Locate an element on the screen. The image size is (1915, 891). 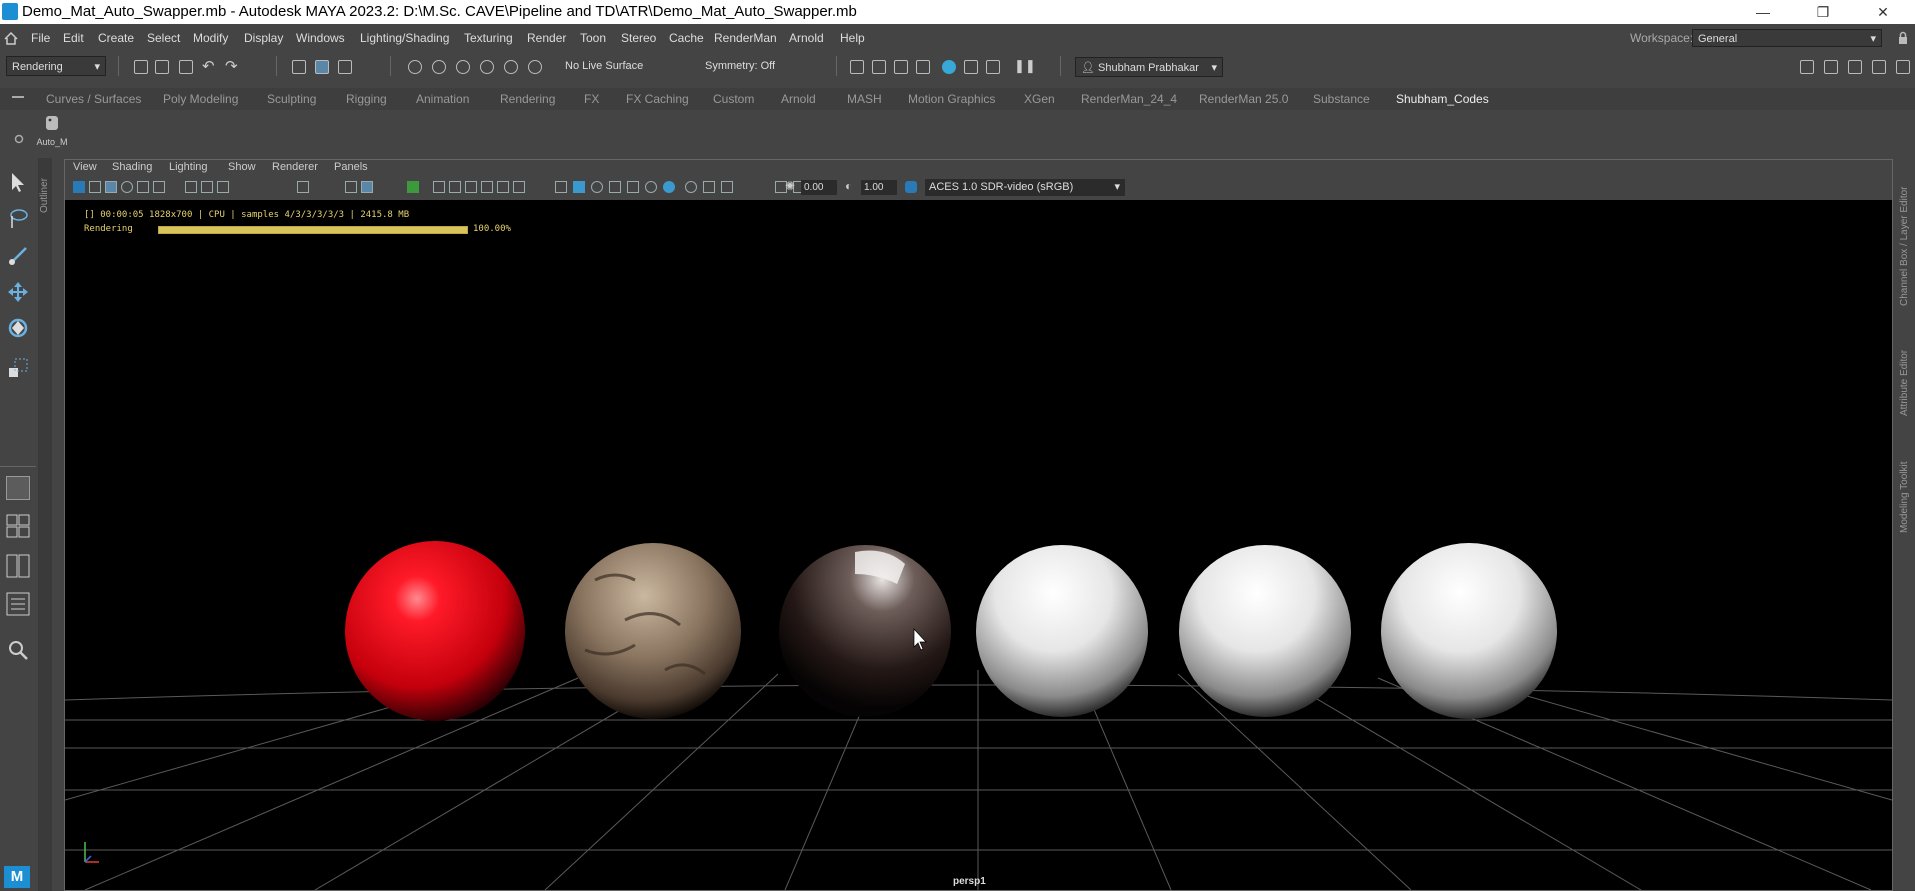
live-surface-field: No Live Surface is located at coordinates (610, 66).